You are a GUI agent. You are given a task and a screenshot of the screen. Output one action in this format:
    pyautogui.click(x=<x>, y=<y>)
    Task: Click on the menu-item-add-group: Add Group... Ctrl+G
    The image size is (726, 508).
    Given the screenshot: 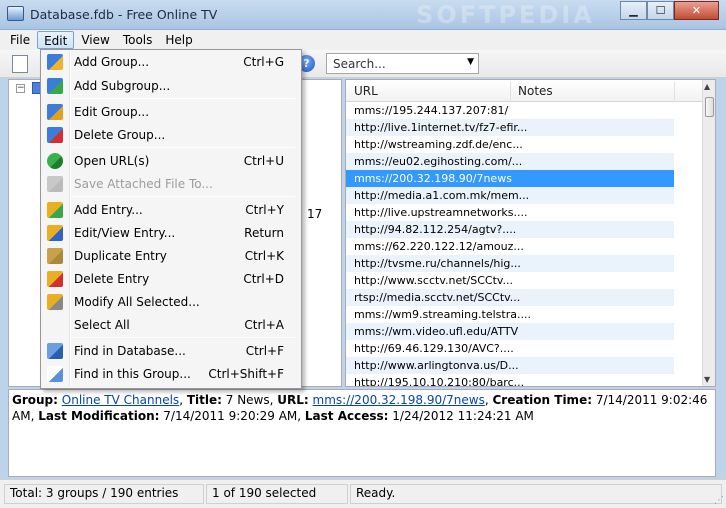 What is the action you would take?
    pyautogui.click(x=171, y=62)
    